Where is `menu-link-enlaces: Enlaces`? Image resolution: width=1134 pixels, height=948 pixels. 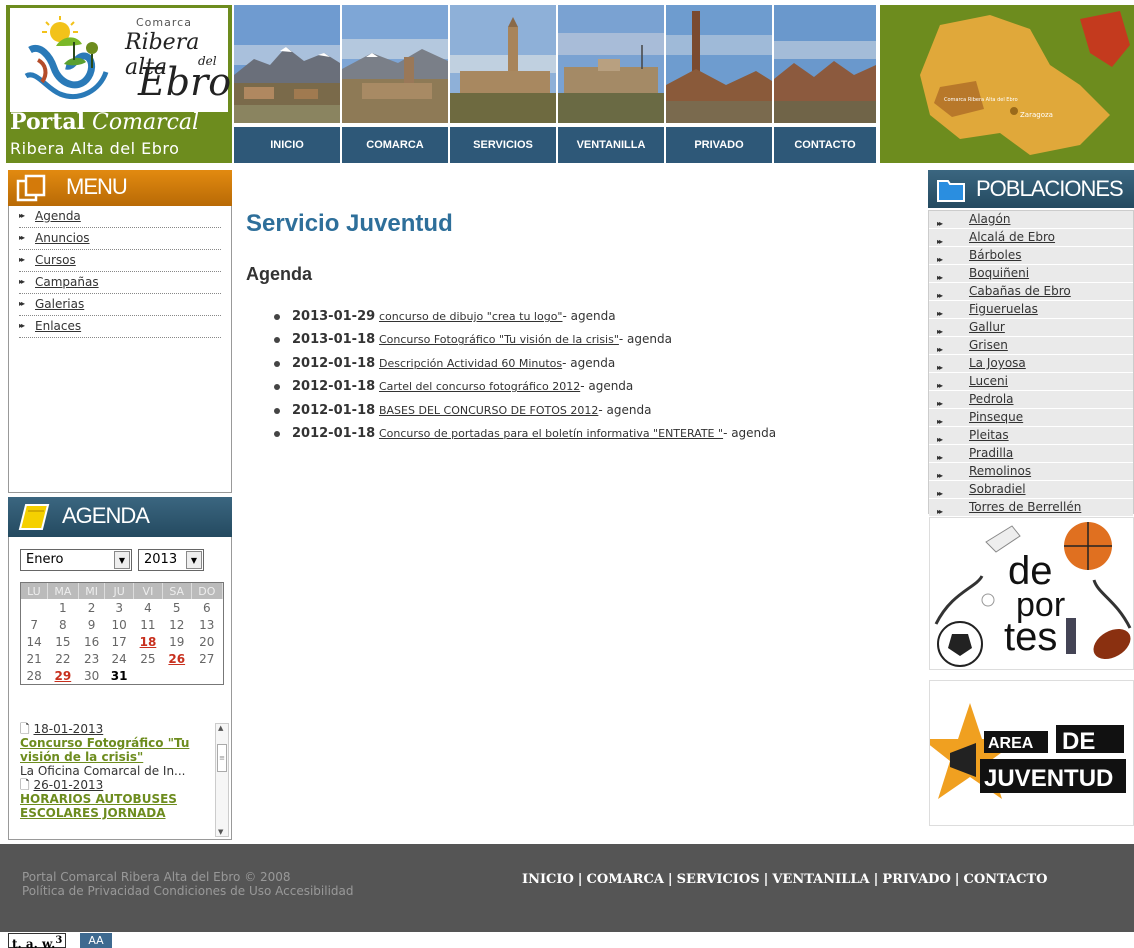
menu-link-enlaces: Enlaces is located at coordinates (58, 326).